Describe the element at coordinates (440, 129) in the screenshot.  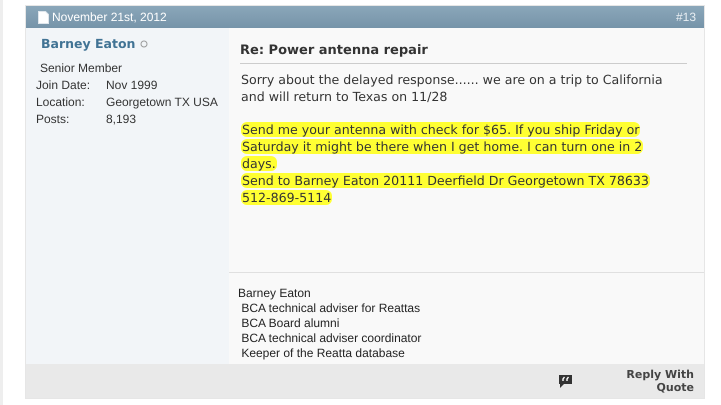
I see `highlighted-text: Send me your antenna with check for $65. If you ship Friday or` at that location.